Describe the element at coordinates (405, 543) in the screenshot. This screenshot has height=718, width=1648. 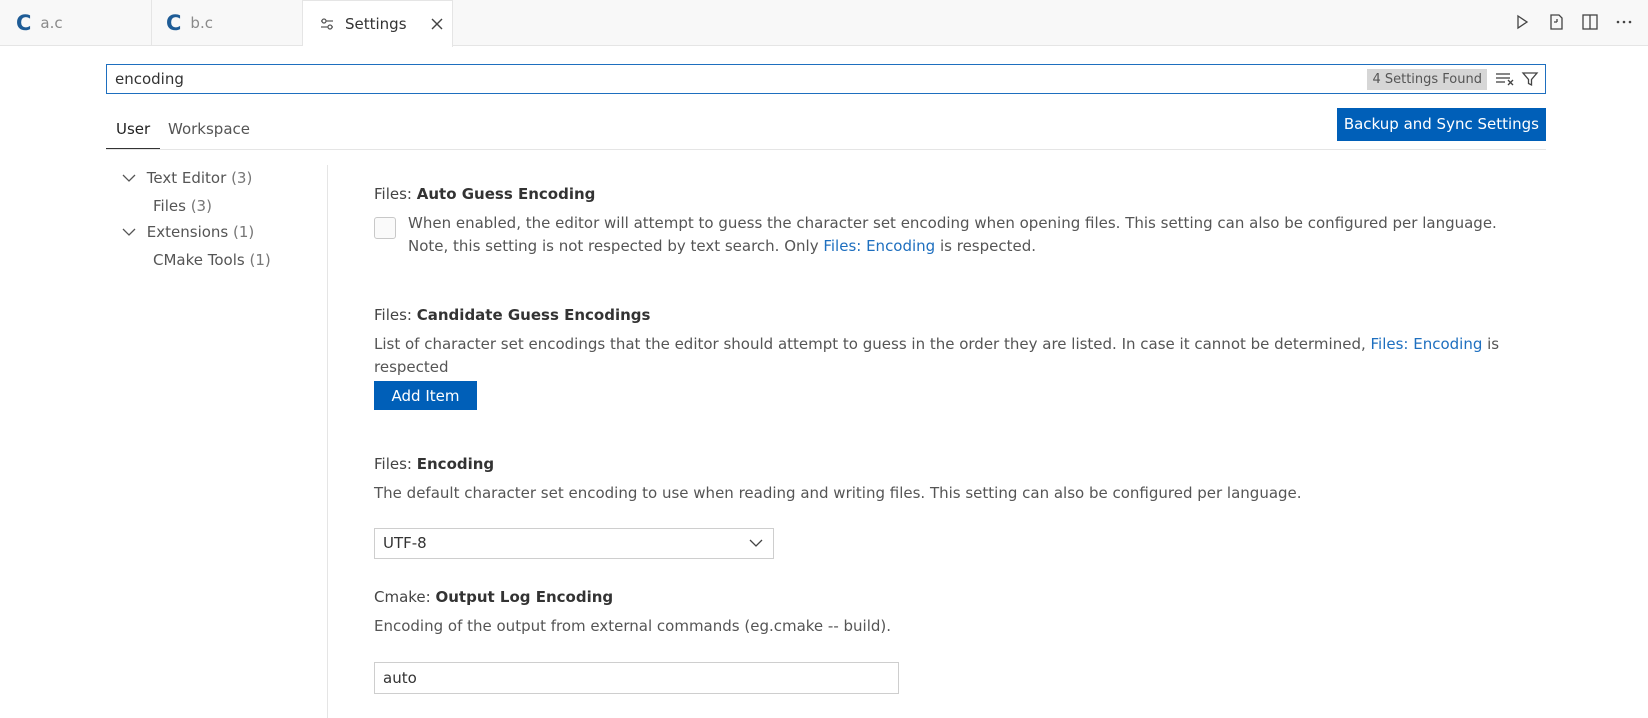
I see `select-value: UTF-8` at that location.